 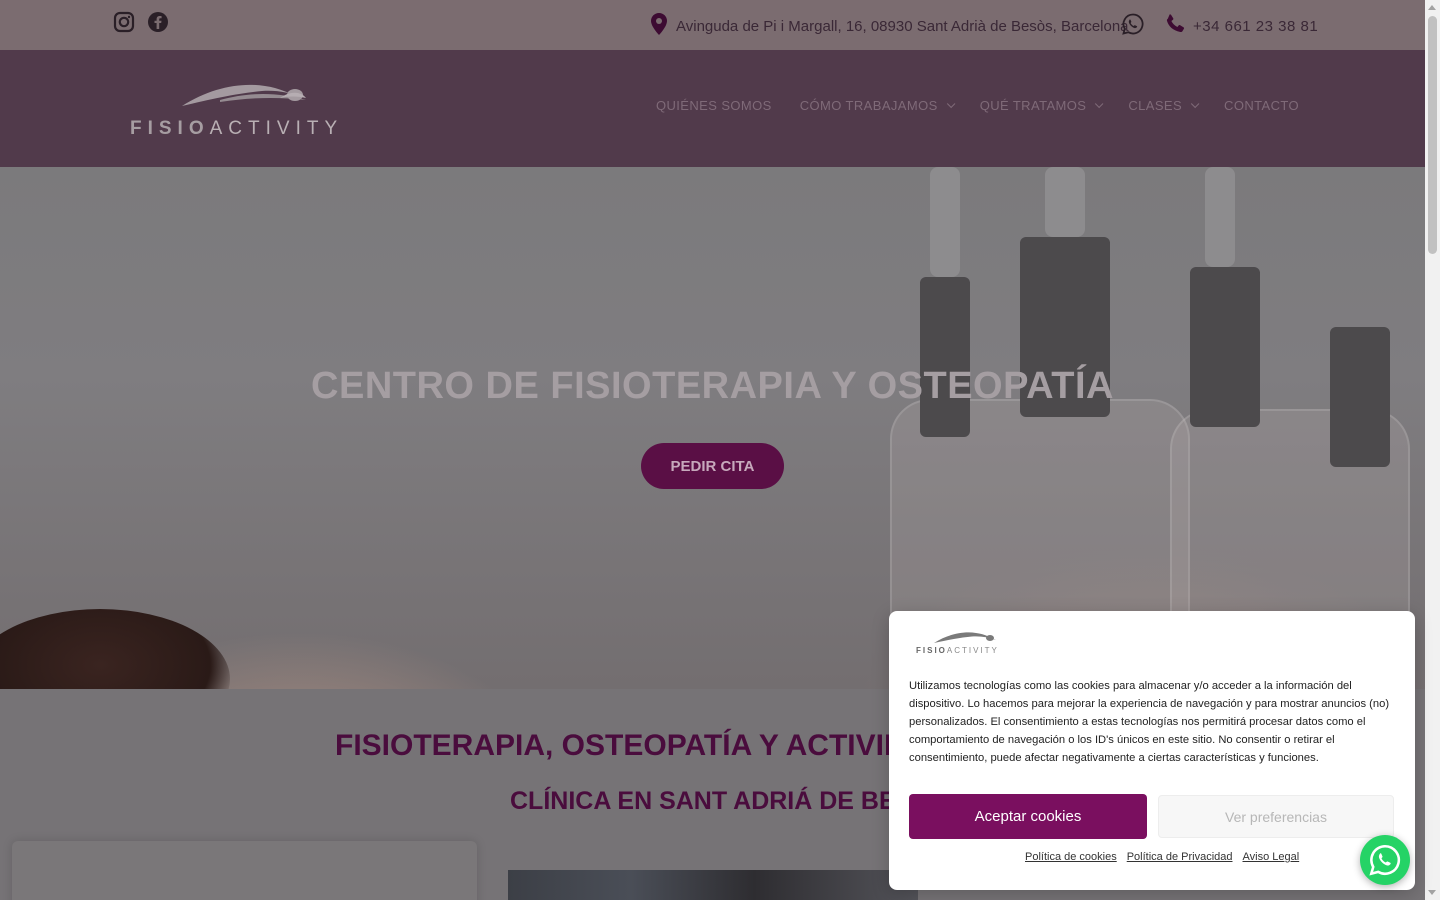 What do you see at coordinates (244, 870) in the screenshot?
I see `content-card` at bounding box center [244, 870].